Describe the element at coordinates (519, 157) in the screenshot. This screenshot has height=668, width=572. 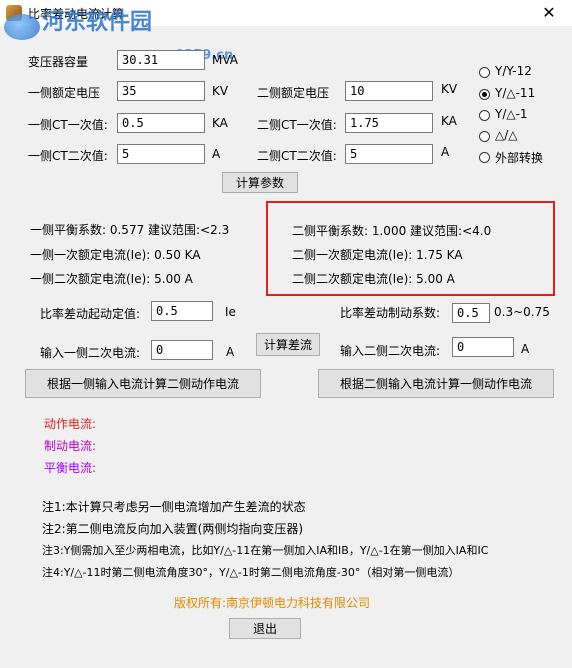
I see `radio-external-label: 外部转换` at that location.